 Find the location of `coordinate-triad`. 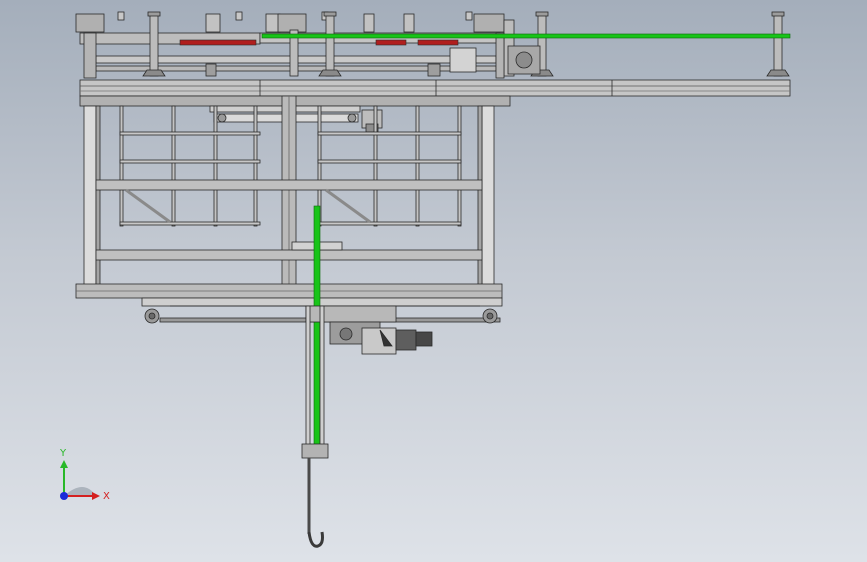

coordinate-triad is located at coordinates (80, 480).